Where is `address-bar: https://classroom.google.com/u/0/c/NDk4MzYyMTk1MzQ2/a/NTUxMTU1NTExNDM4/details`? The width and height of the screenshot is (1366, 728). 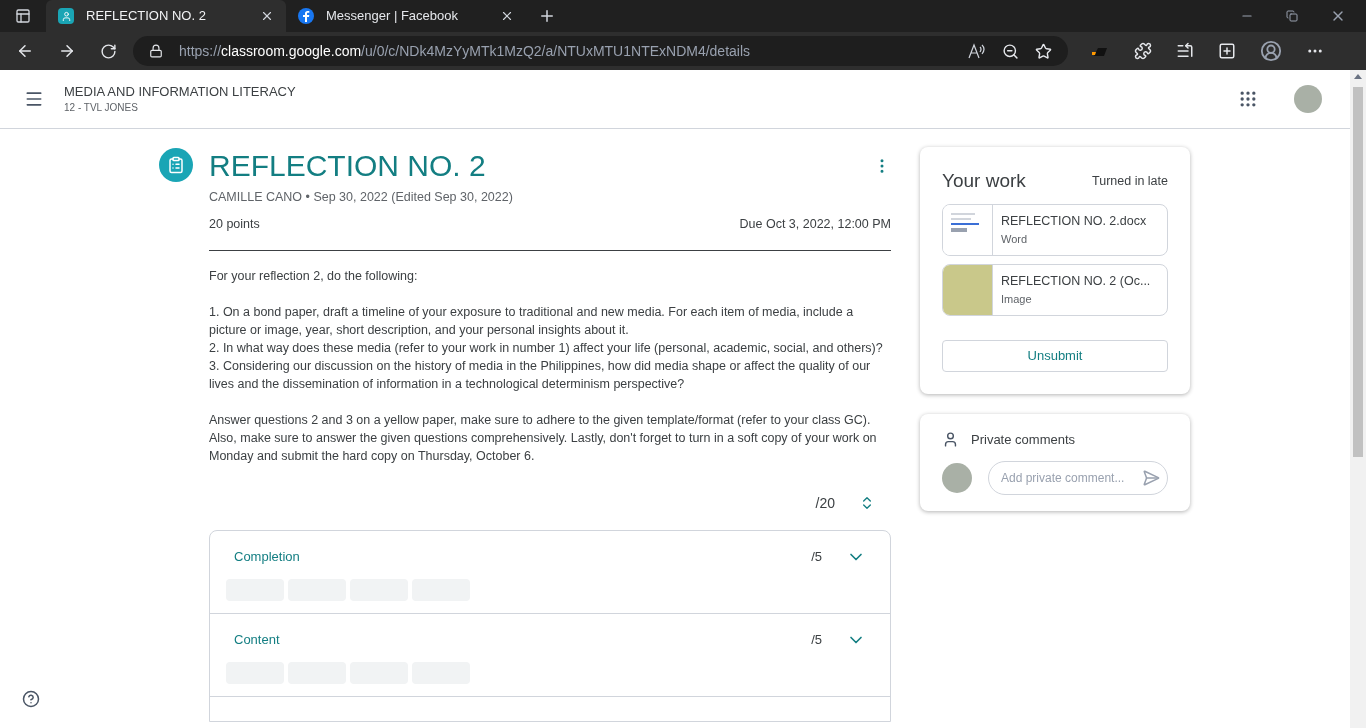 address-bar: https://classroom.google.com/u/0/c/NDk4MzYyMTk1MzQ2/a/NTUxMTU1NTExNDM4/details is located at coordinates (600, 51).